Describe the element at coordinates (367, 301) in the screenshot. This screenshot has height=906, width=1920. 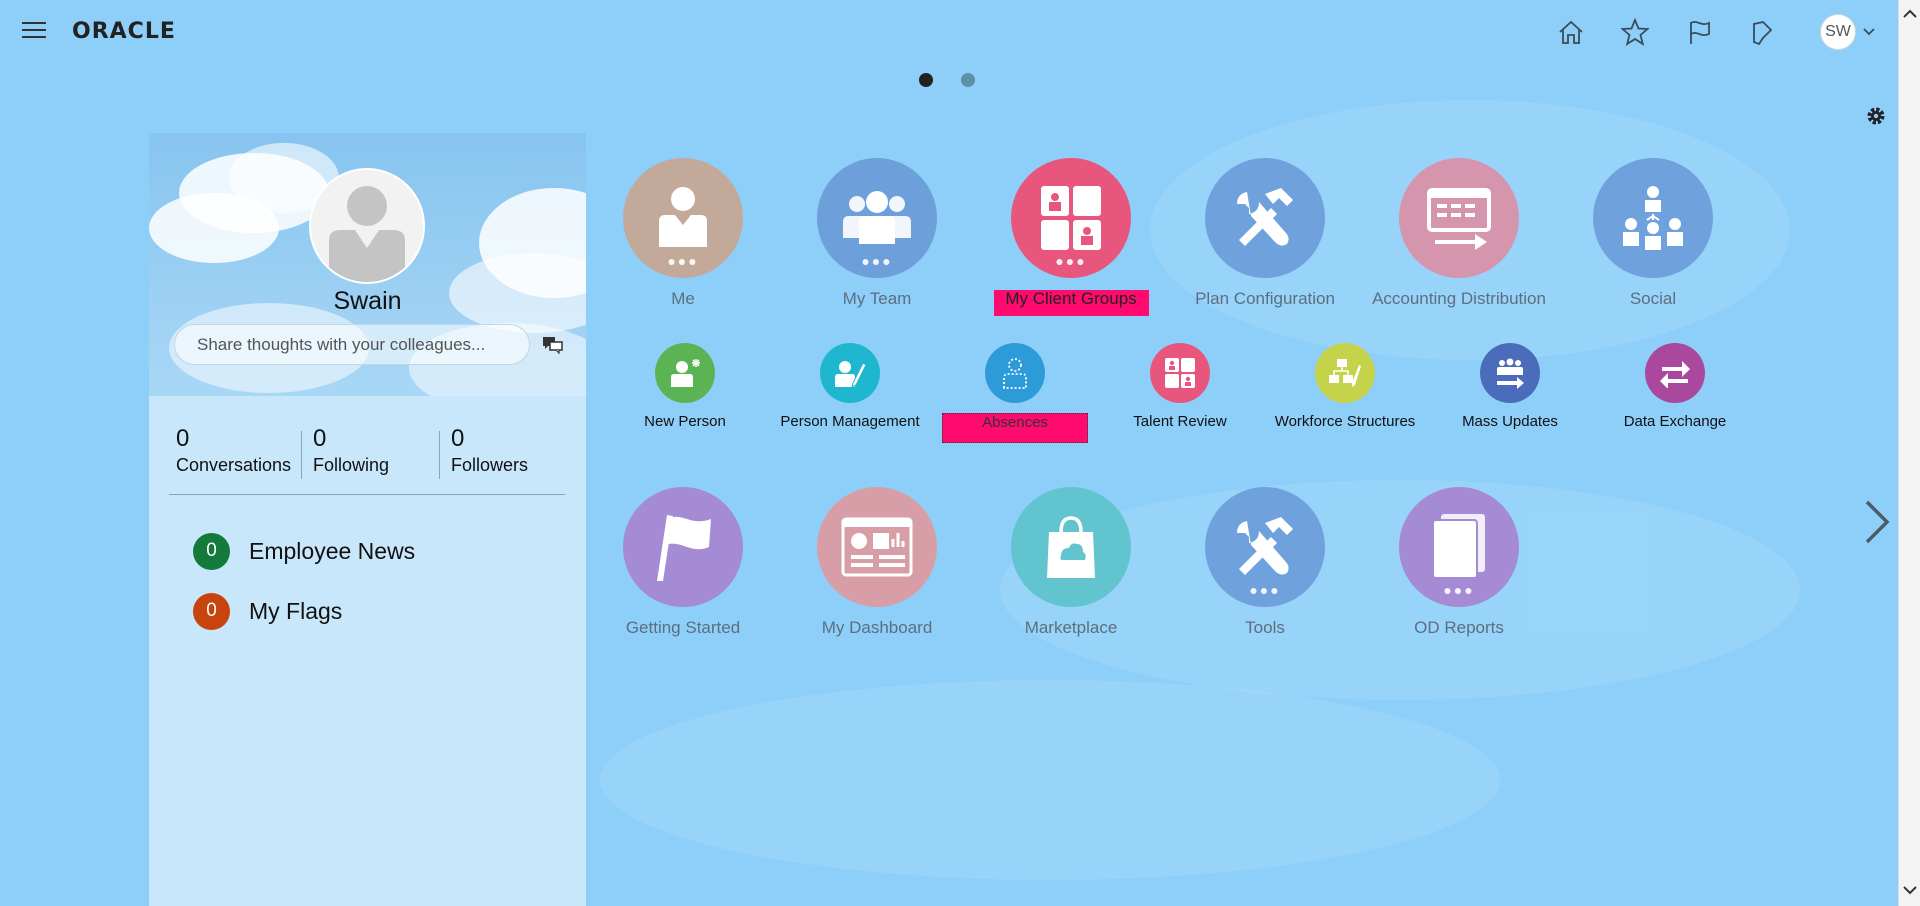
I see `profile-name: Swain` at that location.